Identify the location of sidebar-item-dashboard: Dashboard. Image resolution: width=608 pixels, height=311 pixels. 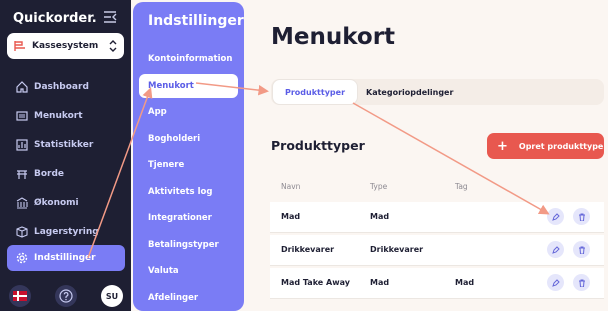
(66, 86).